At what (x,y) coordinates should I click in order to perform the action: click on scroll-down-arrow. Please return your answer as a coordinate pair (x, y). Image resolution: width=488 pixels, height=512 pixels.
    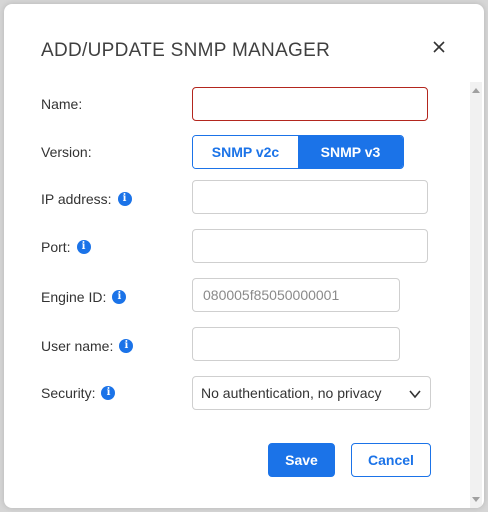
    Looking at the image, I should click on (476, 500).